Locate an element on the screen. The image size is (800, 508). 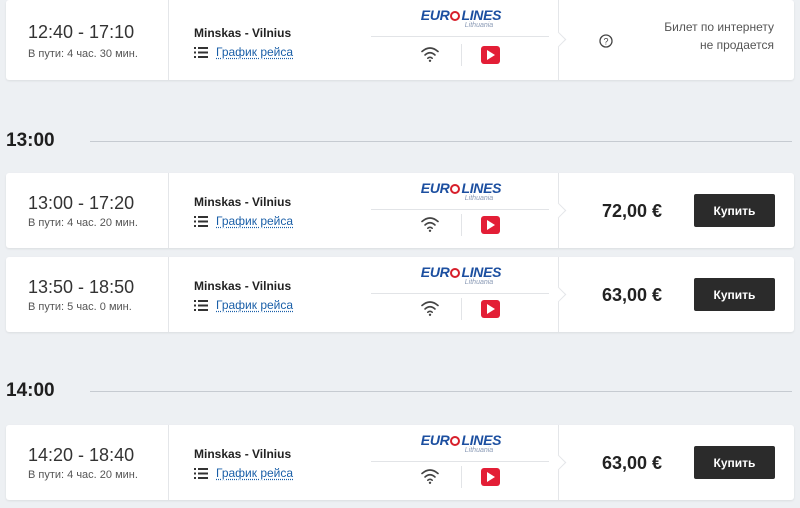
trip-times: 14:20 - 18:40 is located at coordinates (81, 455).